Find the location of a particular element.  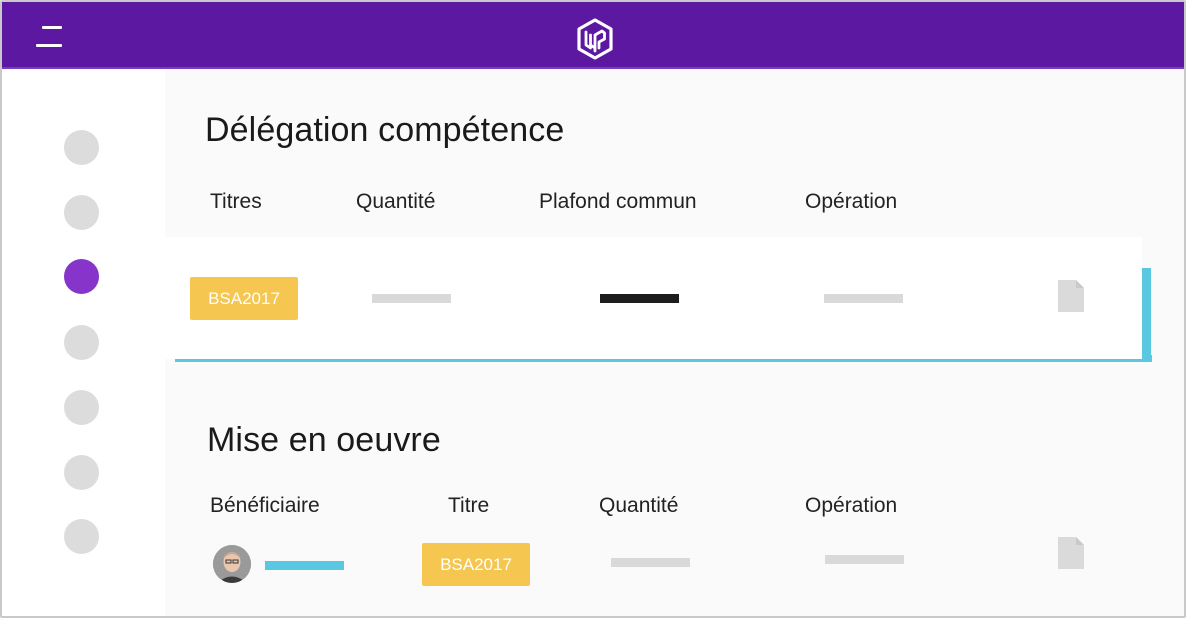

sidebar is located at coordinates (83, 342).